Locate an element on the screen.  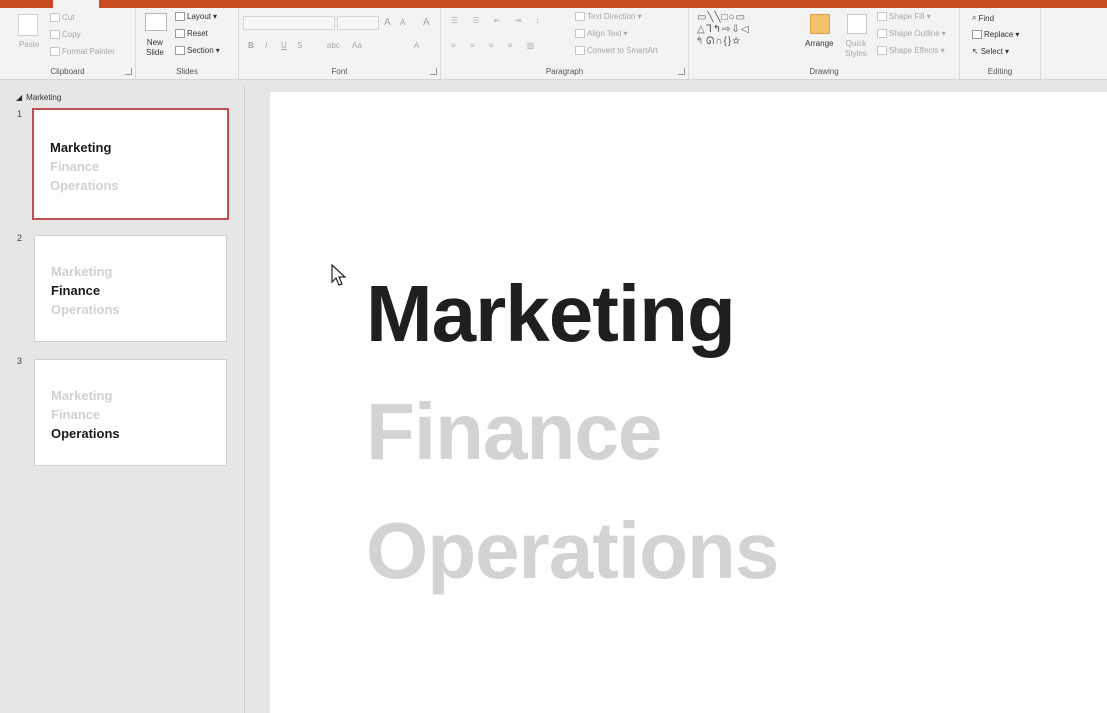
alignment-row: ≡ ≡ ≡ ≡ ▥ is located at coordinates (495, 45).